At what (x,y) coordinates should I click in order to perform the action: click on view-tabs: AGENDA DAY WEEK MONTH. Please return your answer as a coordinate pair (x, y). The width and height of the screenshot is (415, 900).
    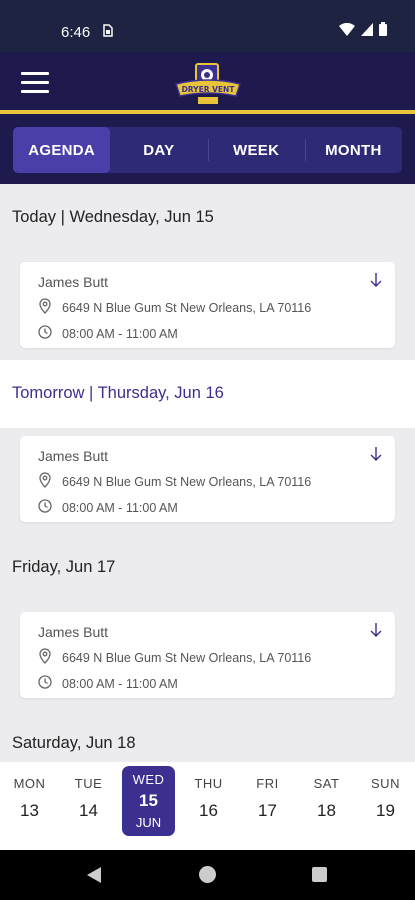
    Looking at the image, I should click on (207, 150).